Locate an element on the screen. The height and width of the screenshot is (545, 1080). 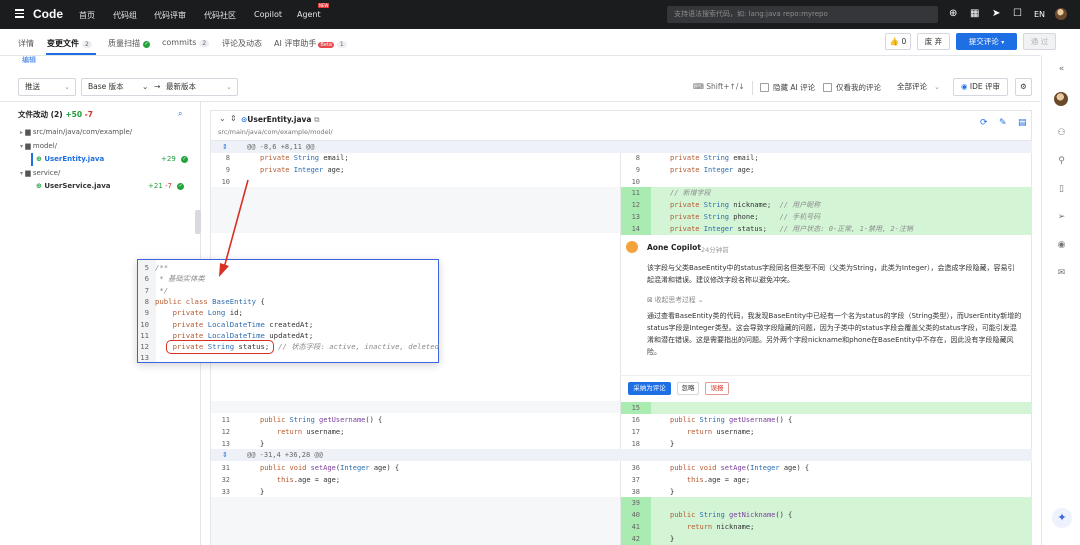
annotation-arrow is located at coordinates (234, 228).